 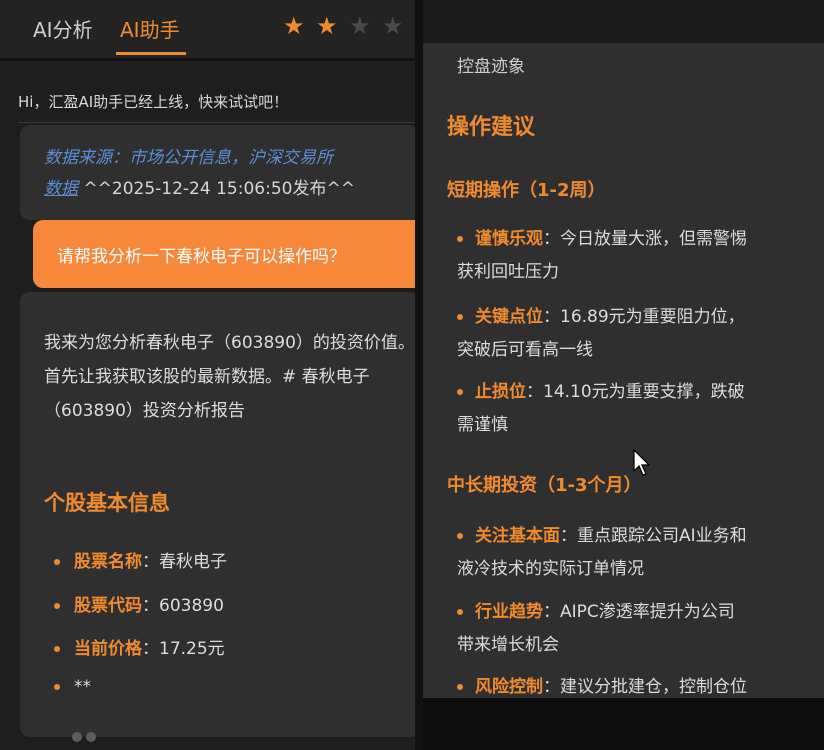 What do you see at coordinates (216, 122) in the screenshot?
I see `divider` at bounding box center [216, 122].